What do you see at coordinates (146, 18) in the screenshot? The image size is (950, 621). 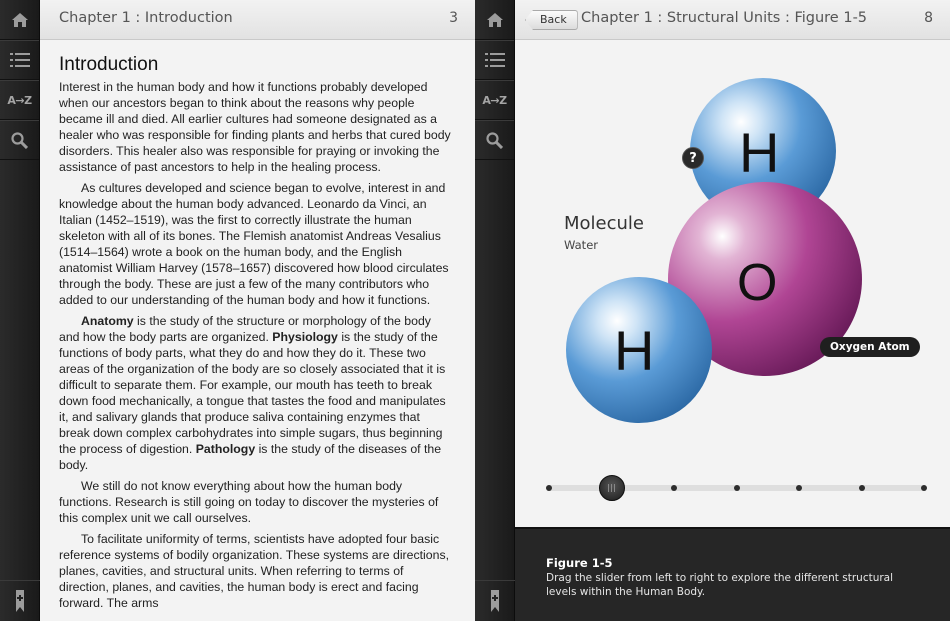 I see `chapter-title: Chapter 1 : Introduction` at bounding box center [146, 18].